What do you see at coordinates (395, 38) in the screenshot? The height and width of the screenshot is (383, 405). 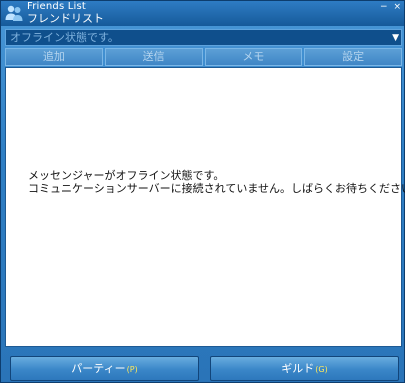 I see `chevron-down-icon: ▼` at bounding box center [395, 38].